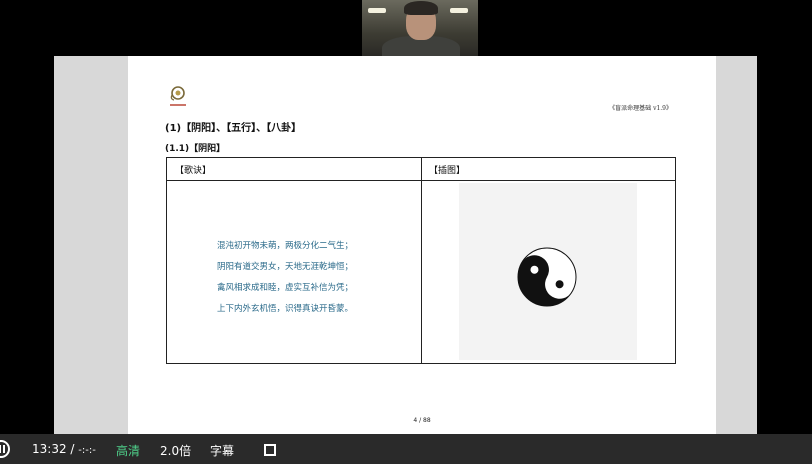 The width and height of the screenshot is (812, 464). Describe the element at coordinates (421, 8) in the screenshot. I see `presenter-hair` at that location.